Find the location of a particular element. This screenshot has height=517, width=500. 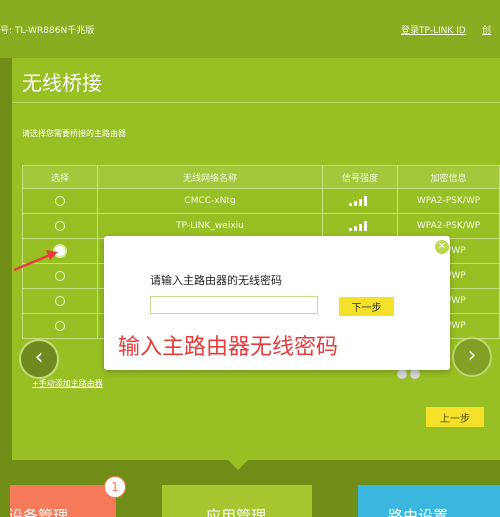

add-router-link: +手动添加主路由器 is located at coordinates (67, 383).